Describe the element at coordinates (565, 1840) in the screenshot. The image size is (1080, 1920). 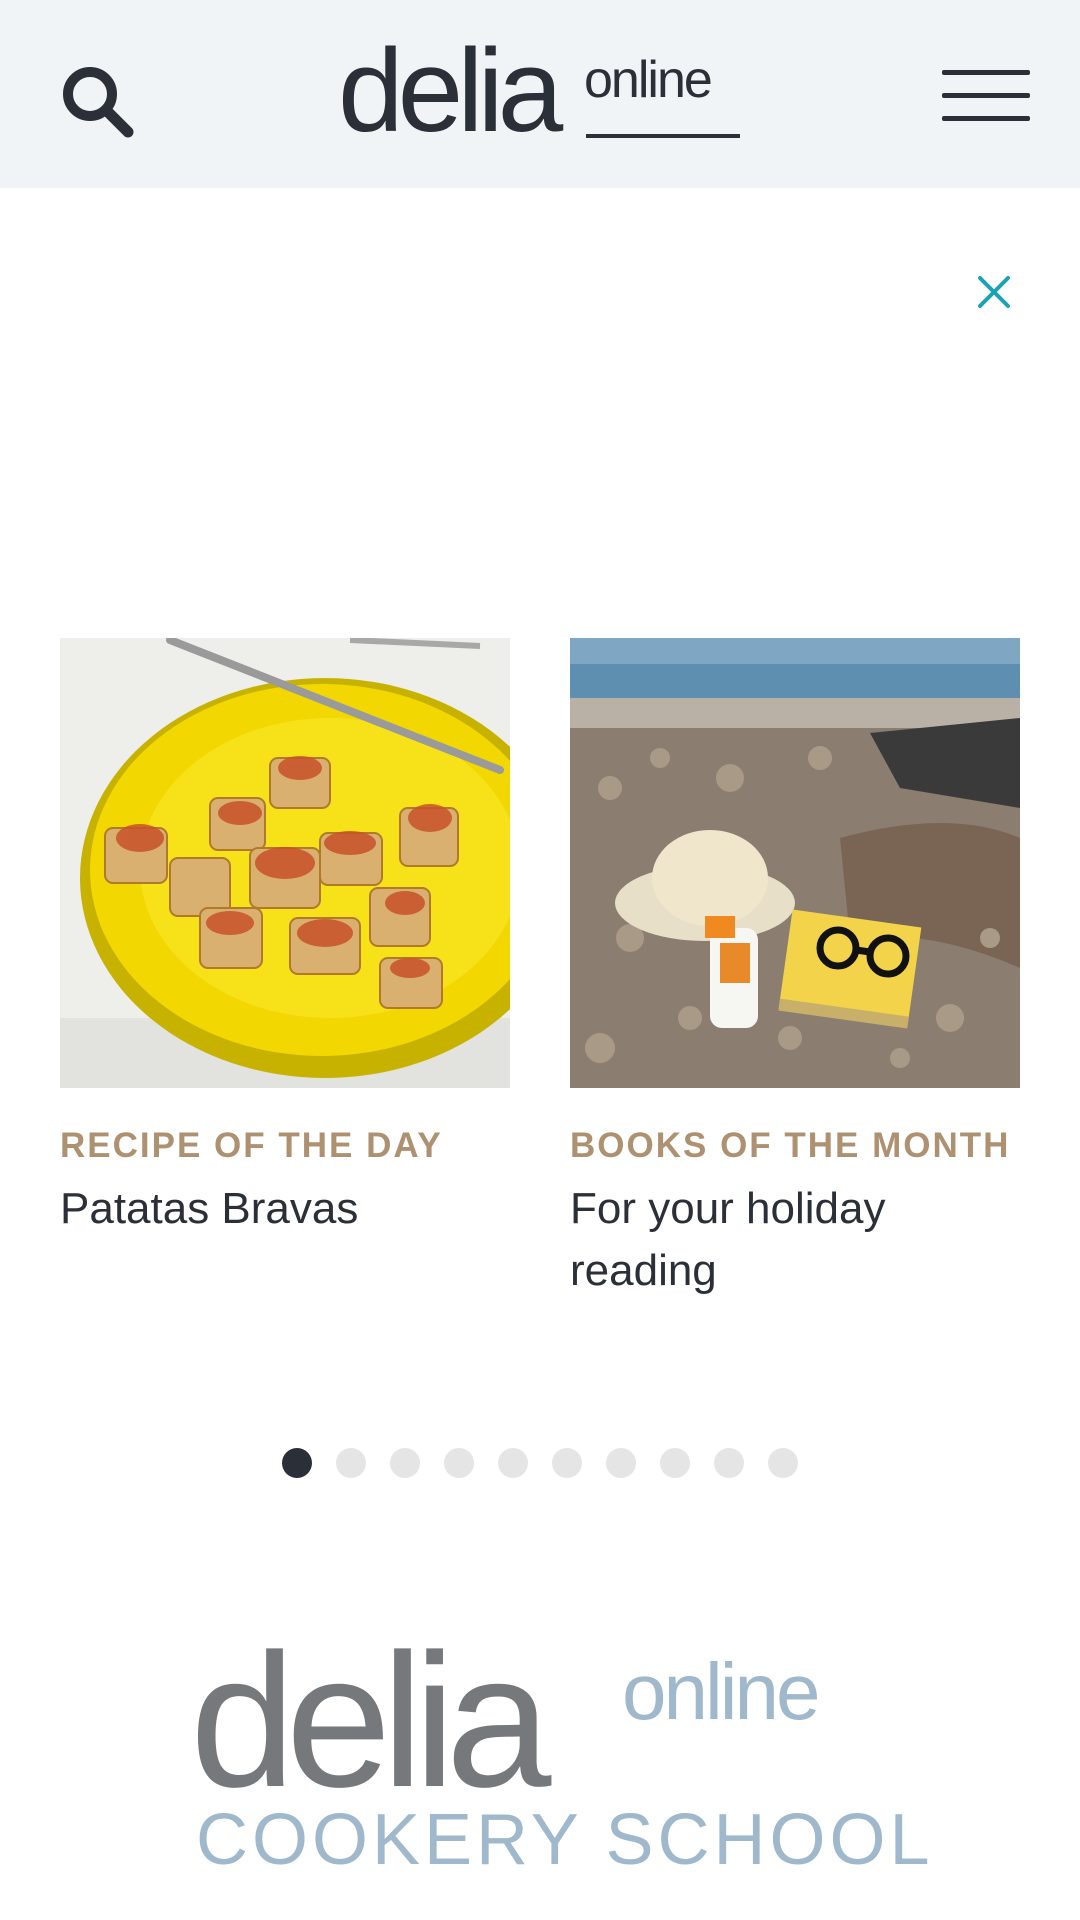
I see `cookery-logo-school: COOKERY SCHOOL` at that location.